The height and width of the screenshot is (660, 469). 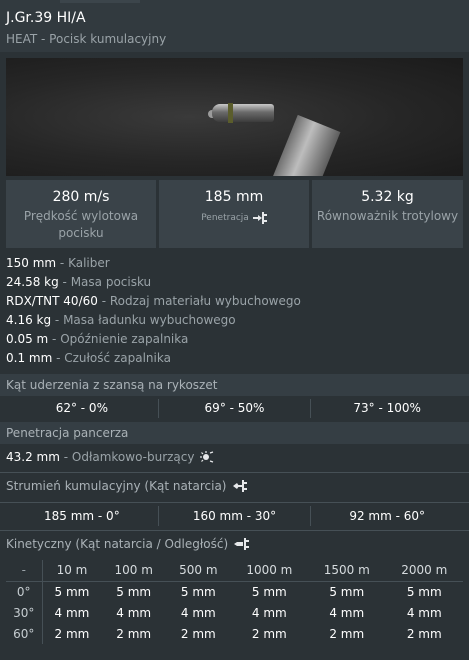 I want to click on kinetic-row: 60° 2 mm 2 mm 2 mm 2 mm 2 mm 2 mm, so click(x=234, y=633).